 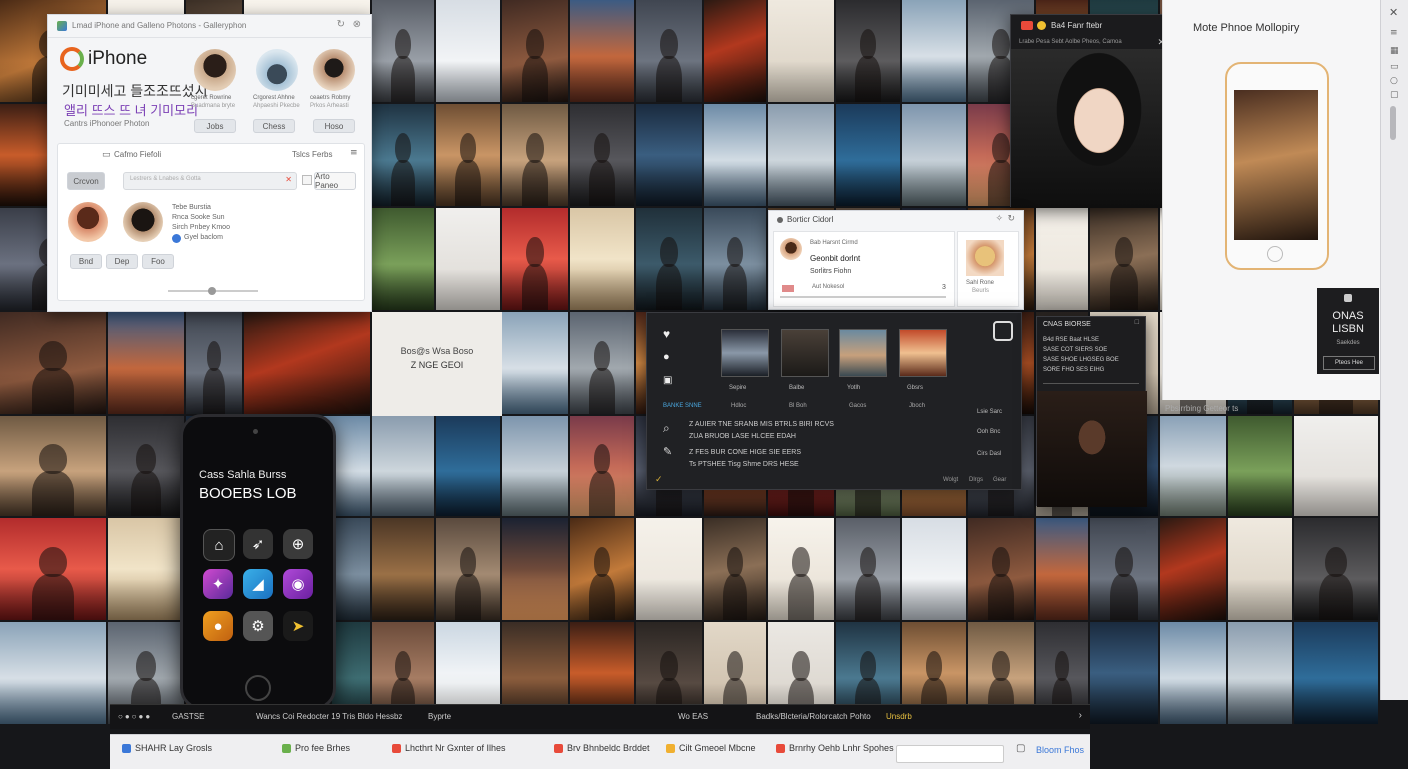 I want to click on bird-icon: ➤, so click(x=298, y=626).